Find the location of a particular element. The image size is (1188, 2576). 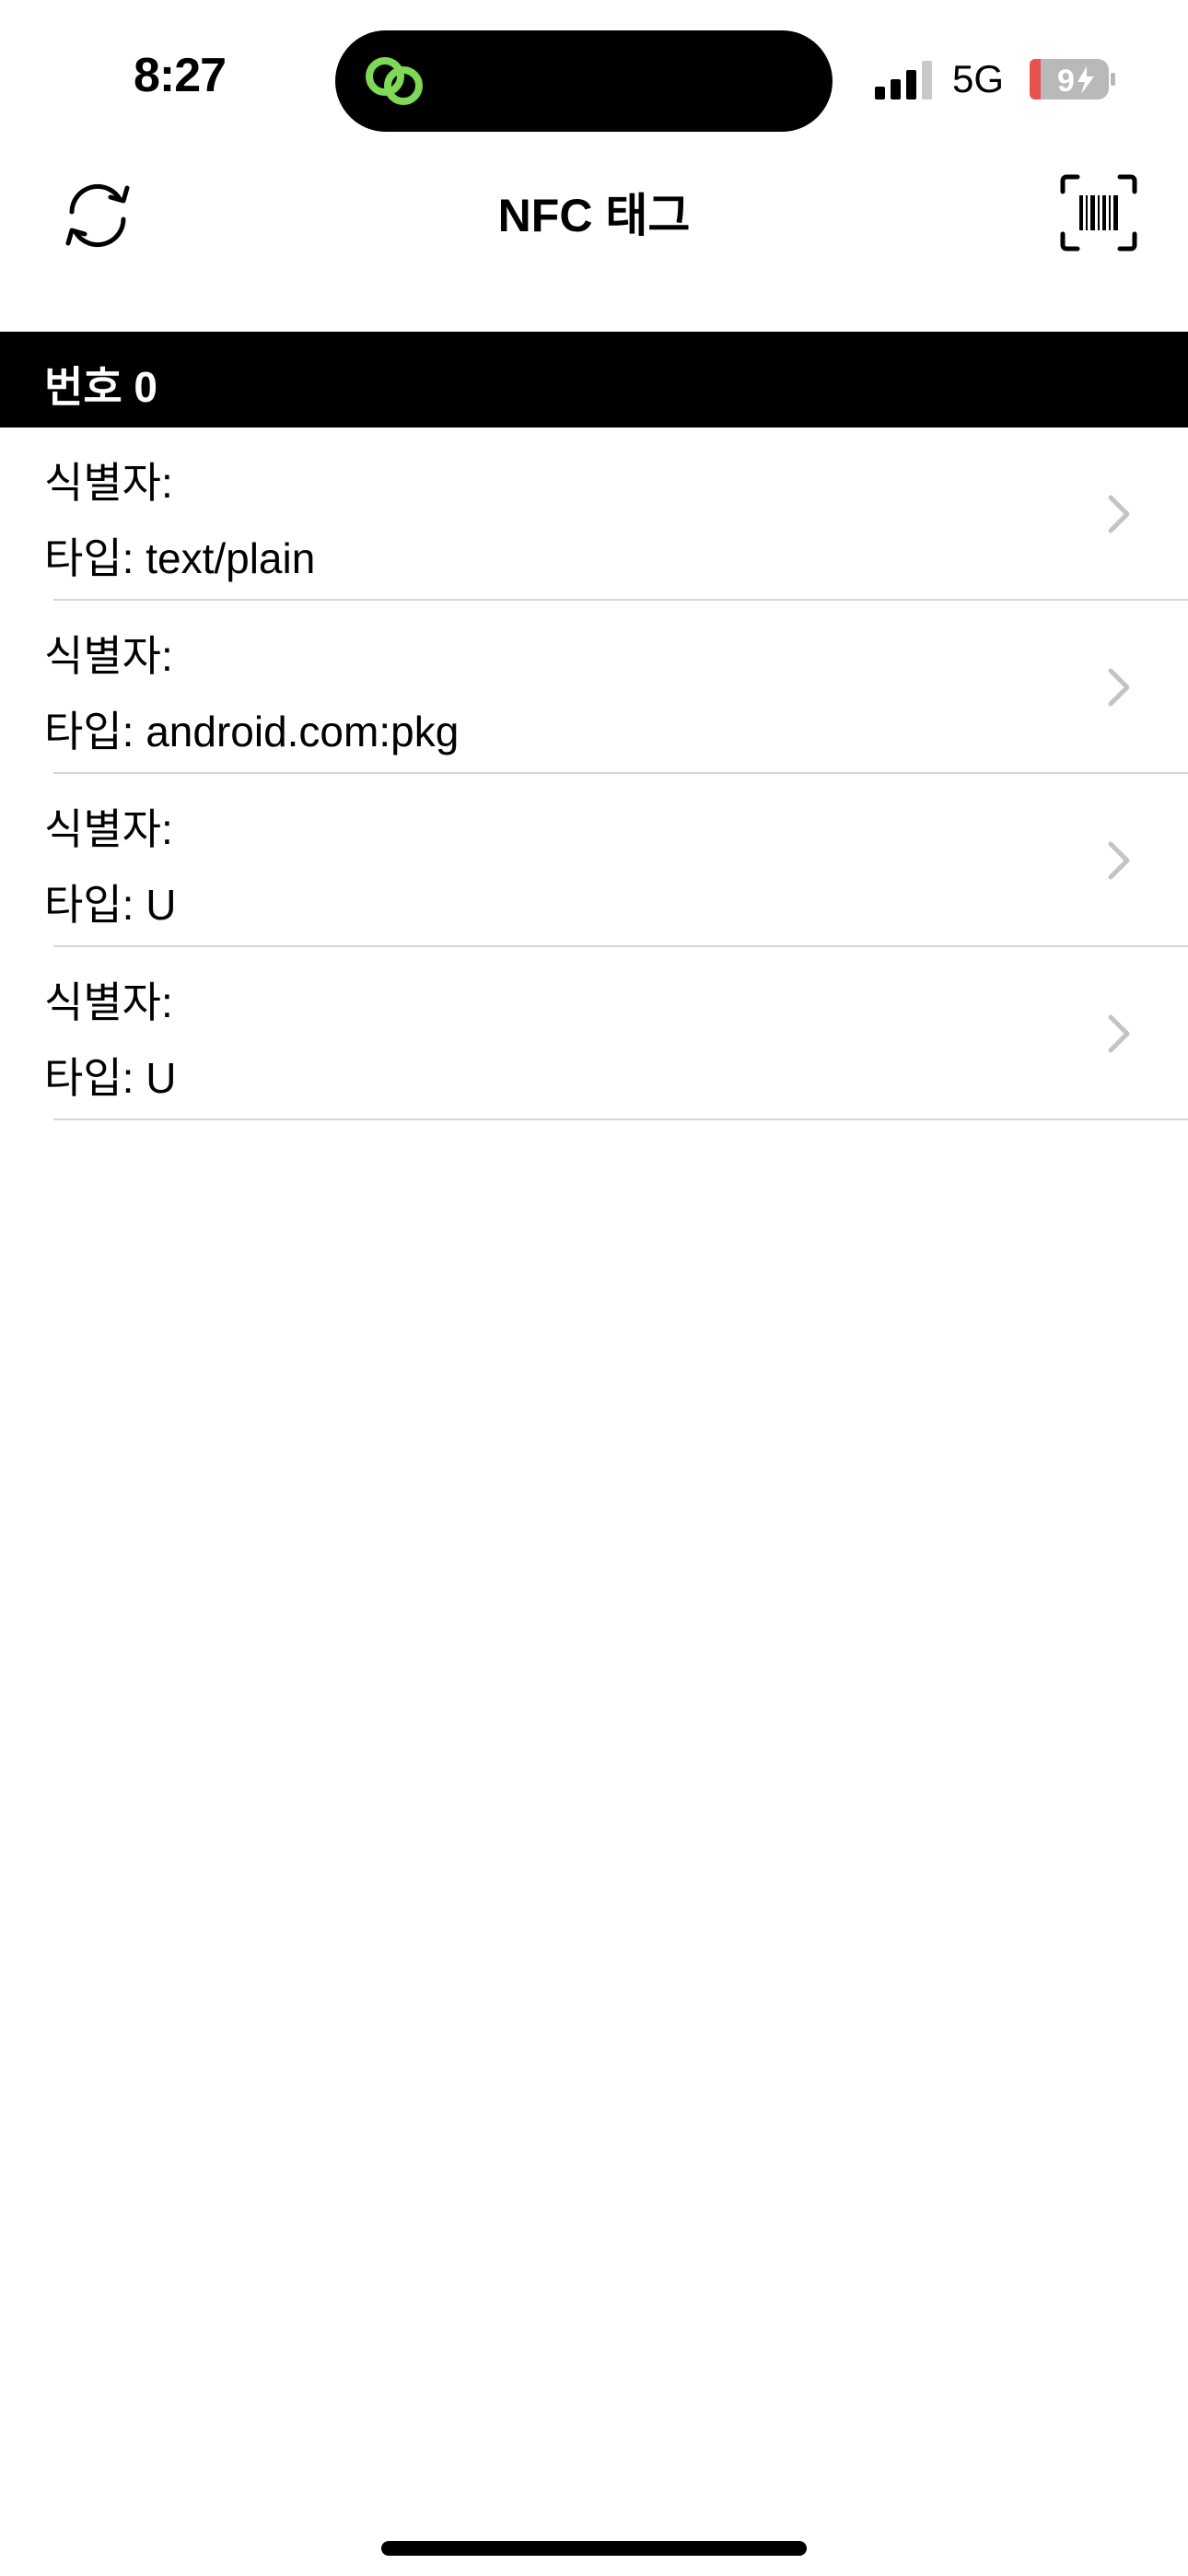

barcode-scan-button is located at coordinates (1098, 212).